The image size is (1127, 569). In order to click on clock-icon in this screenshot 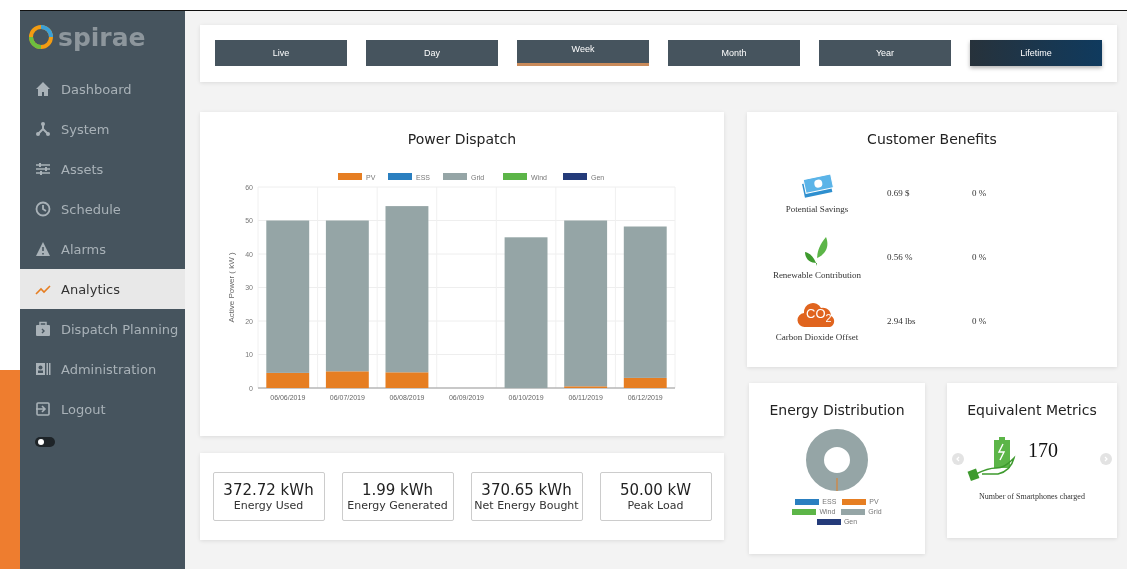, I will do `click(43, 209)`.